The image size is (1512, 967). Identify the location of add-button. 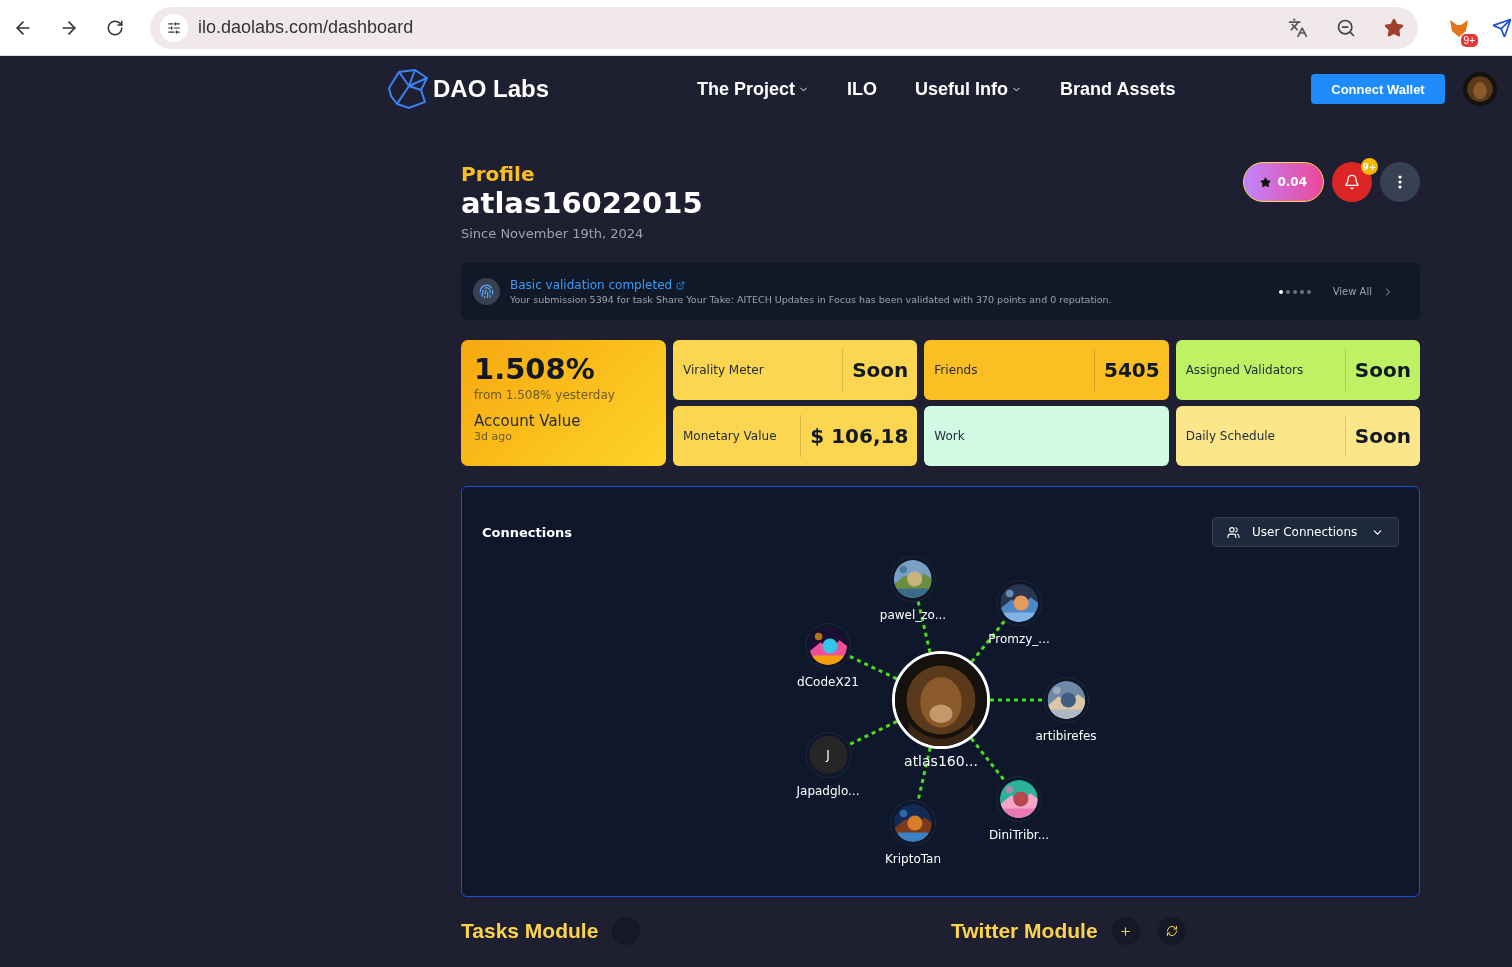
(1125, 931).